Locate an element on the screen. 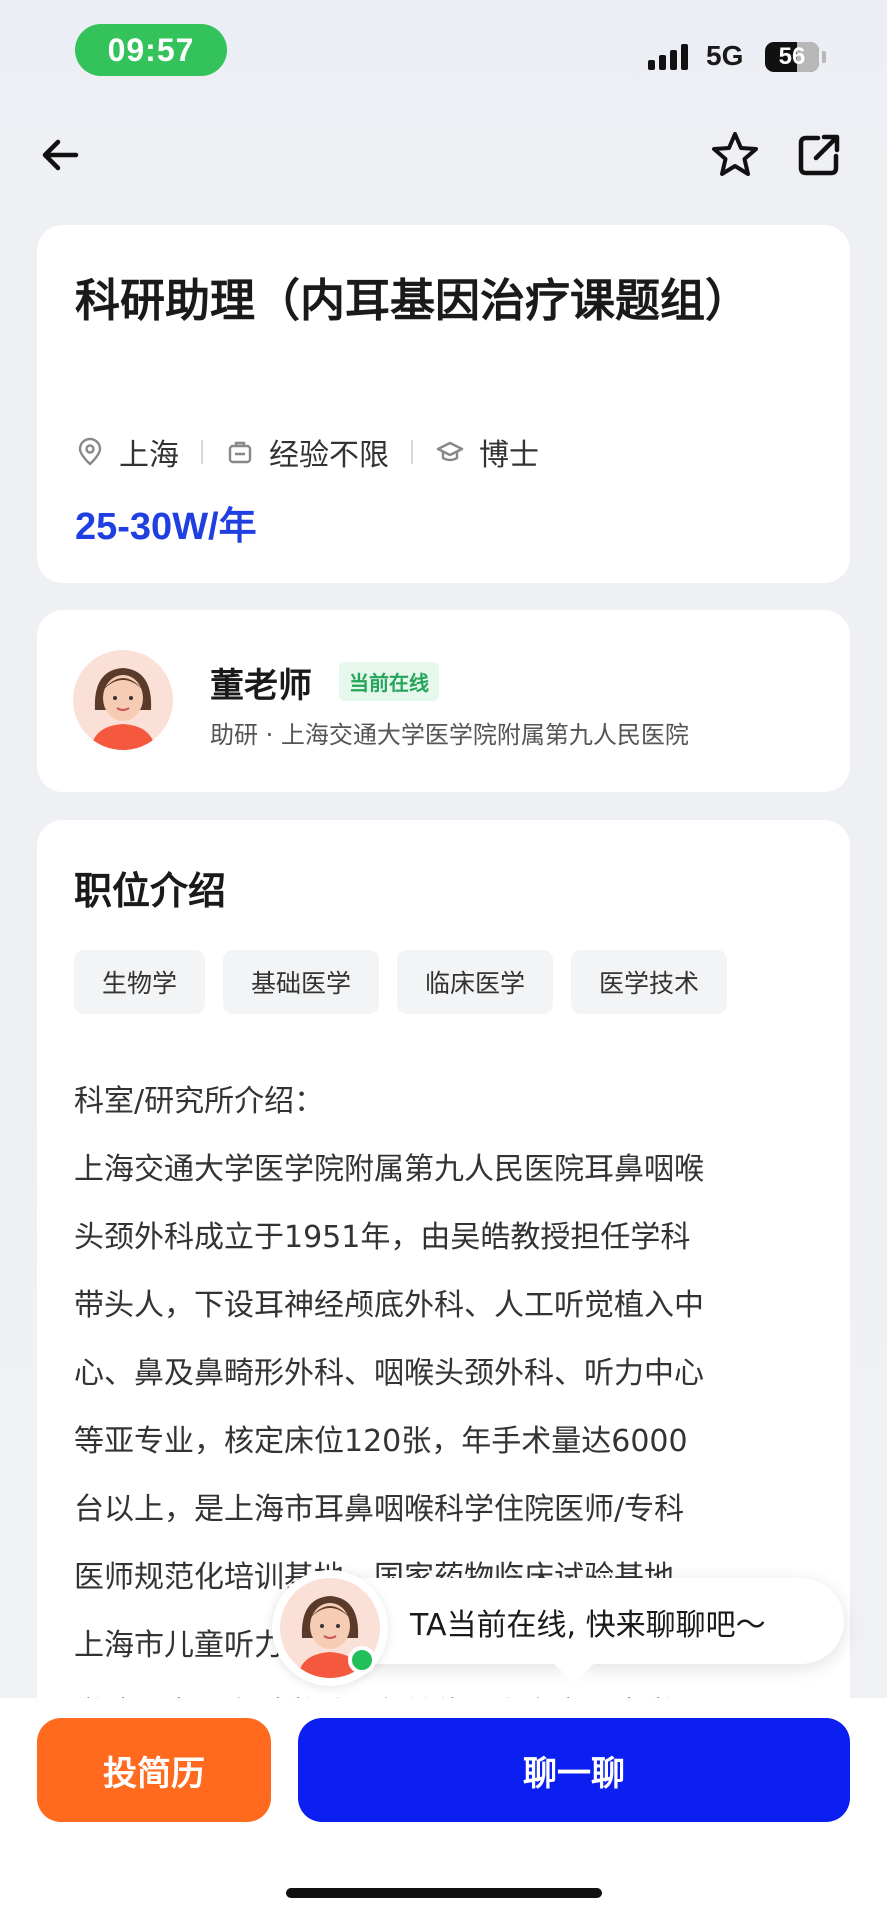 This screenshot has height=1920, width=887. network-type: 5G is located at coordinates (725, 55).